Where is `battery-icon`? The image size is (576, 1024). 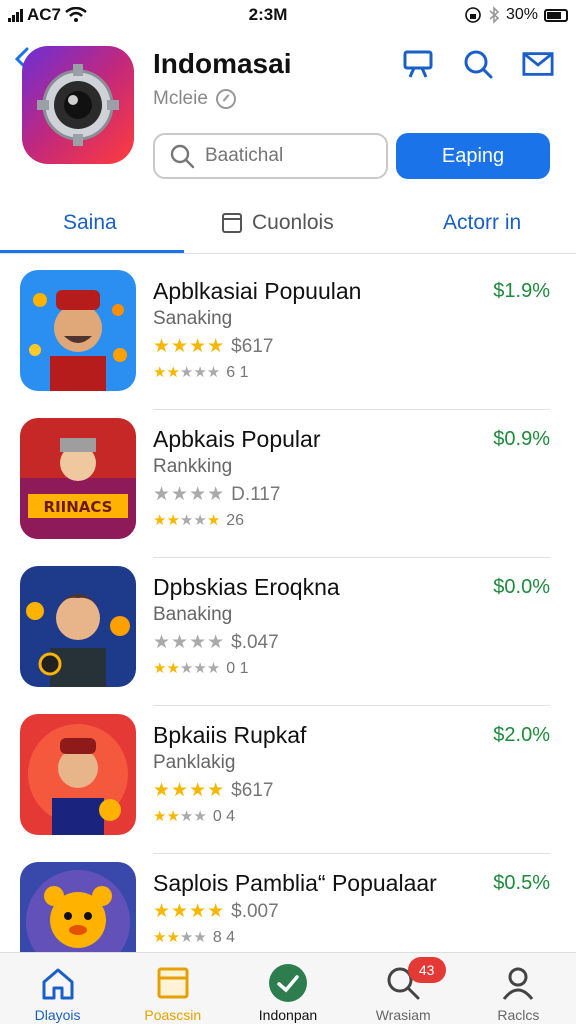 battery-icon is located at coordinates (556, 15).